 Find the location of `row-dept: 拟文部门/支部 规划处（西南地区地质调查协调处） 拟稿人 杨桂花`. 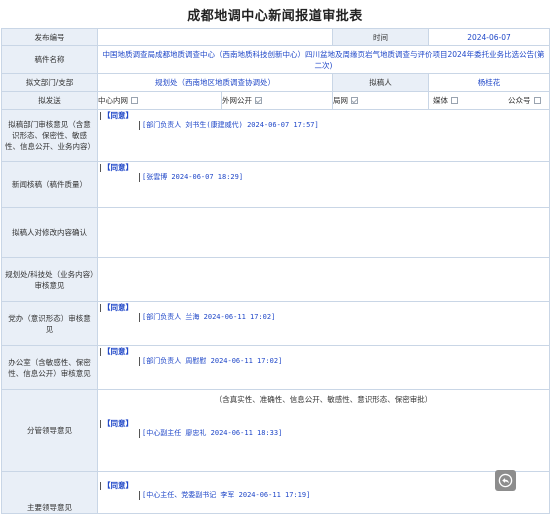

row-dept: 拟文部门/支部 规划处（西南地区地质调查协调处） 拟稿人 杨桂花 is located at coordinates (275, 82).